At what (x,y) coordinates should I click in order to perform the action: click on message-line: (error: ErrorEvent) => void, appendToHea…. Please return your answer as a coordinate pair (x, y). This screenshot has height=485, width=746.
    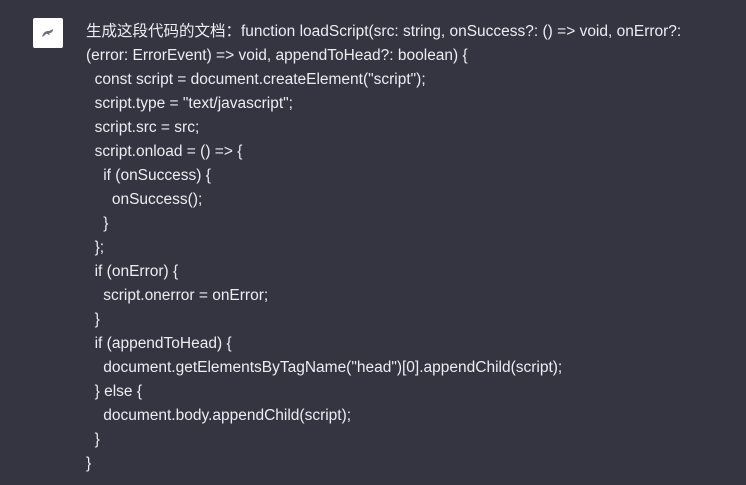
    Looking at the image, I should click on (277, 55).